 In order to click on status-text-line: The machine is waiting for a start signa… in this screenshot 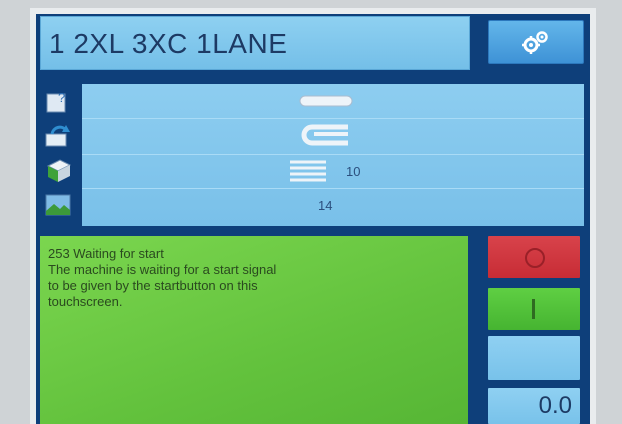, I will do `click(162, 269)`.